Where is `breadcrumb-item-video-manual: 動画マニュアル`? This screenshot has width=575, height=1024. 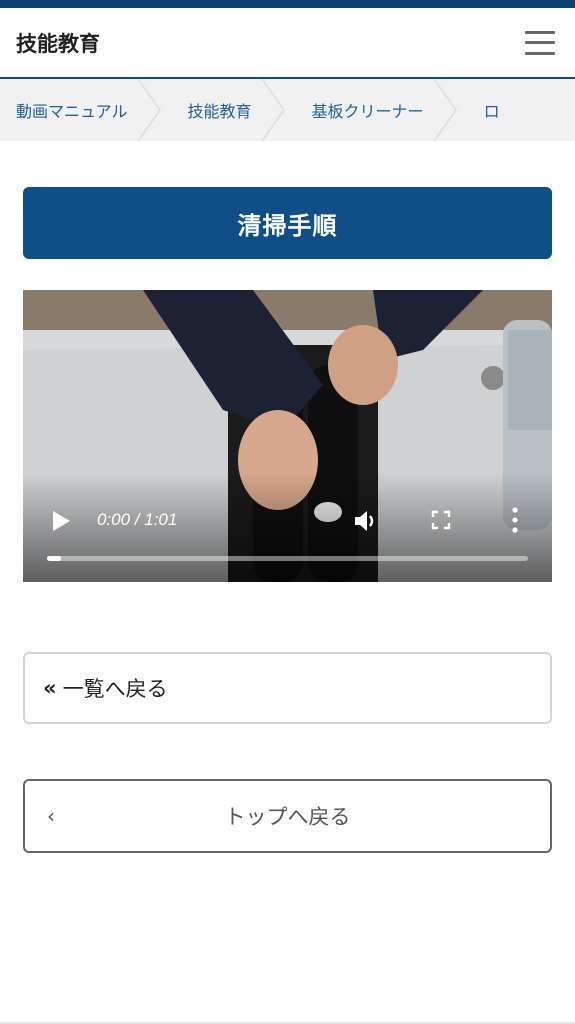
breadcrumb-item-video-manual: 動画マニュアル is located at coordinates (80, 110).